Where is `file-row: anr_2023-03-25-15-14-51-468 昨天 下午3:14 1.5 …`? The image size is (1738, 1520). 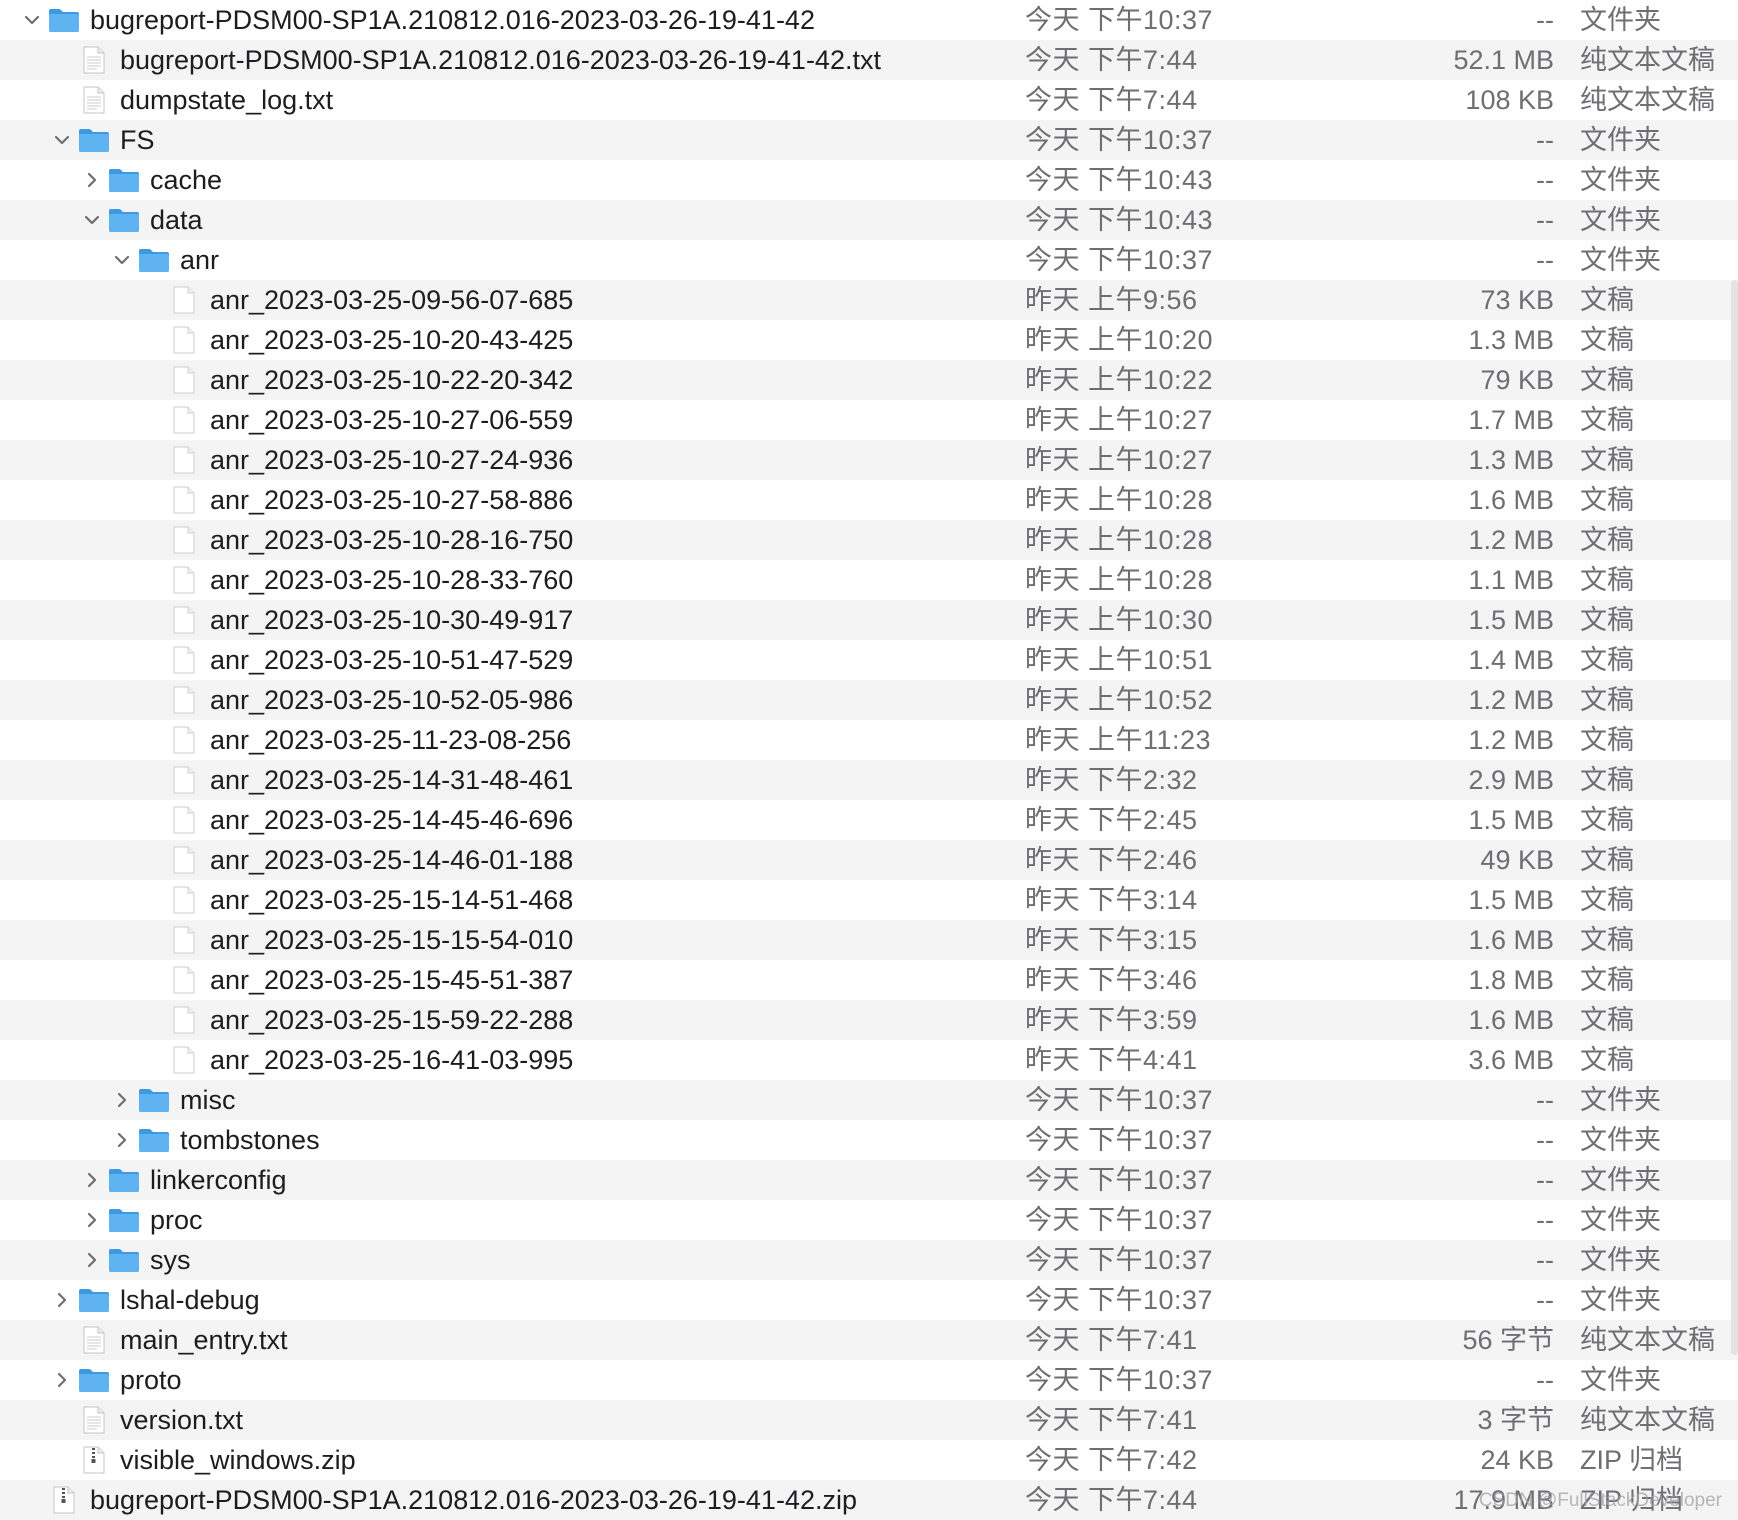 file-row: anr_2023-03-25-15-14-51-468 昨天 下午3:14 1.5 … is located at coordinates (869, 900).